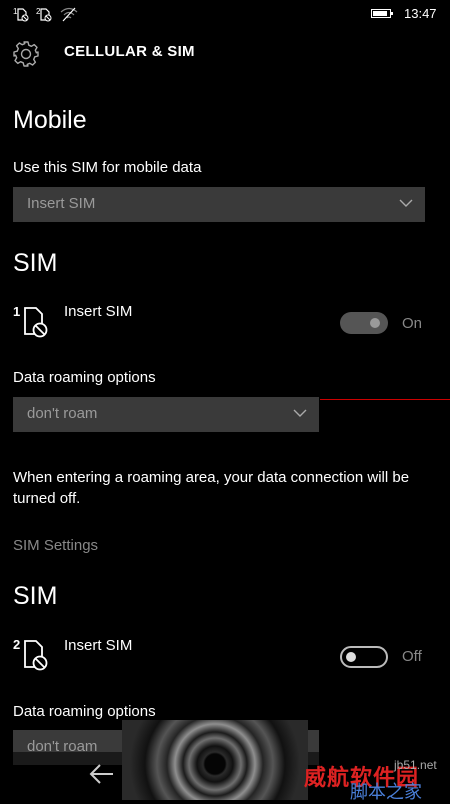 This screenshot has width=450, height=804. I want to click on data-sim-dropdown: Insert SIM, so click(219, 204).